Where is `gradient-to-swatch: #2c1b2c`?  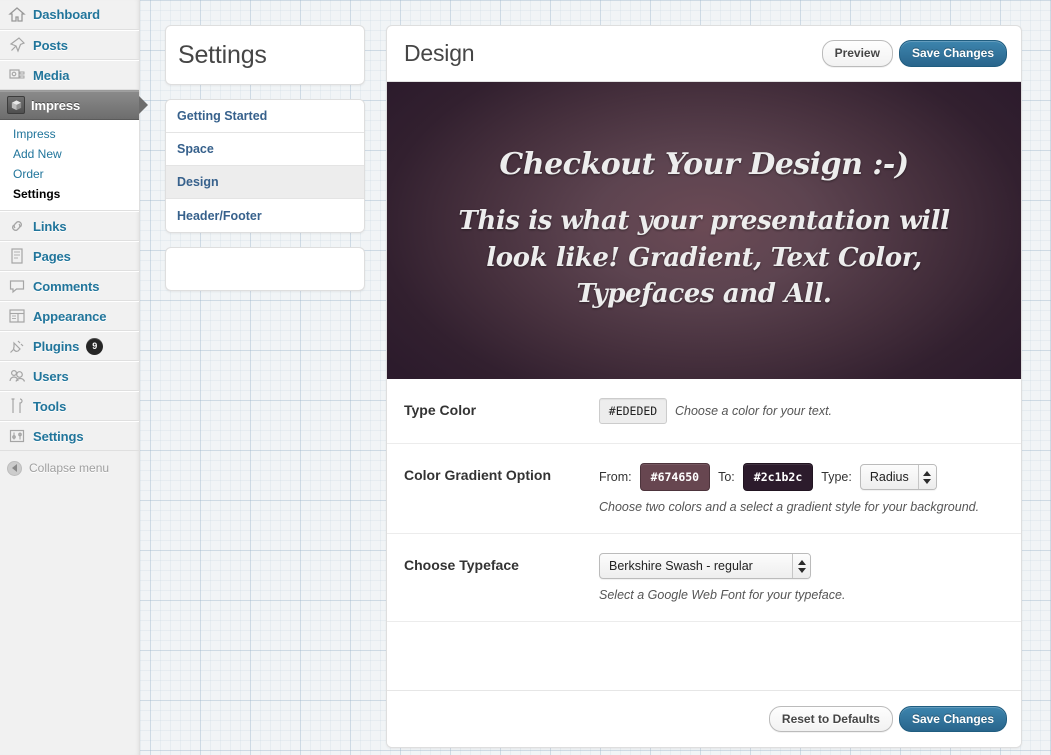 gradient-to-swatch: #2c1b2c is located at coordinates (778, 477).